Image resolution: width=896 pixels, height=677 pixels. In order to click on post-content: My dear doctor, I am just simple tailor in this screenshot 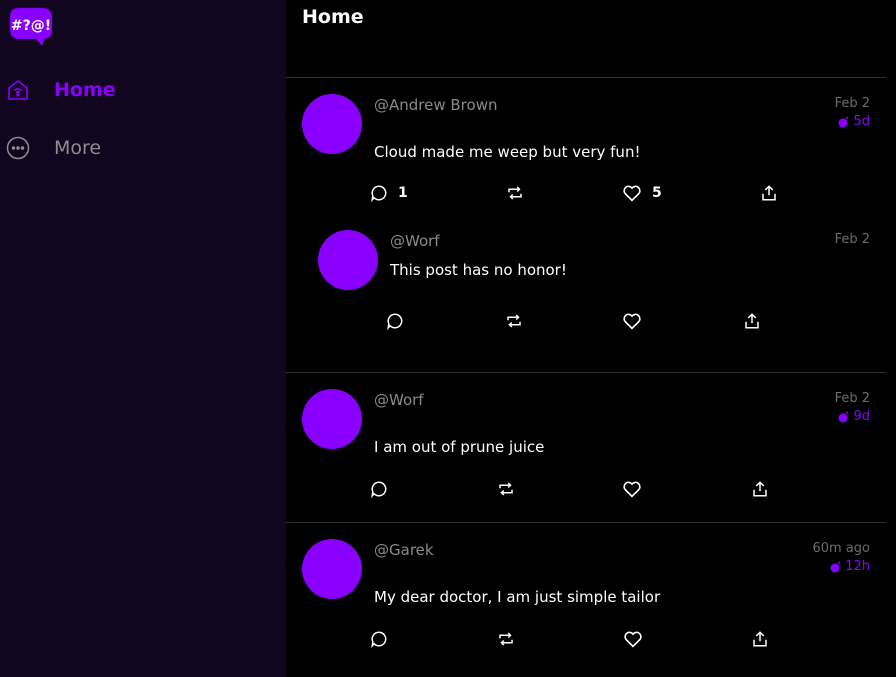, I will do `click(517, 597)`.